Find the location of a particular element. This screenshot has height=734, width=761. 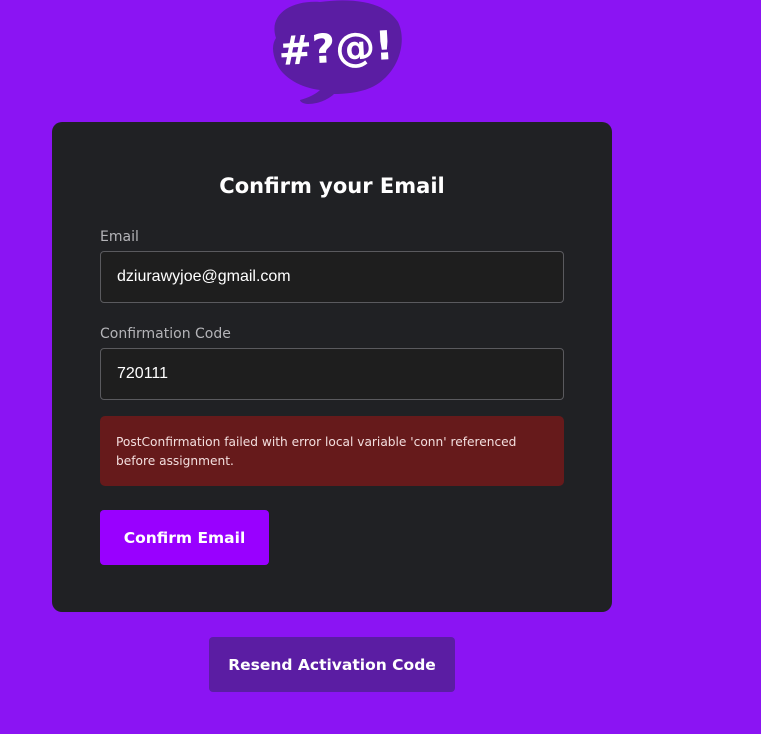

email-label: Email is located at coordinates (119, 237).